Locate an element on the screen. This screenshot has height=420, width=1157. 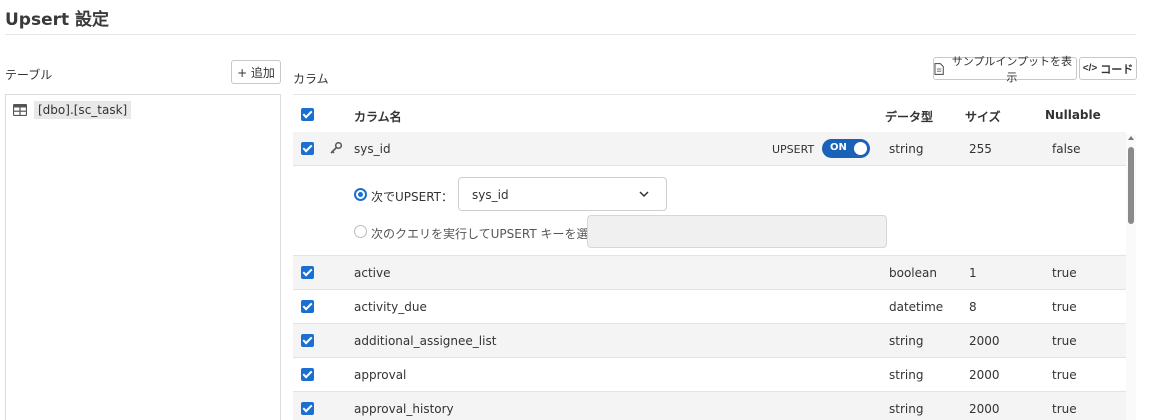
code-button: </> コード is located at coordinates (1108, 68).